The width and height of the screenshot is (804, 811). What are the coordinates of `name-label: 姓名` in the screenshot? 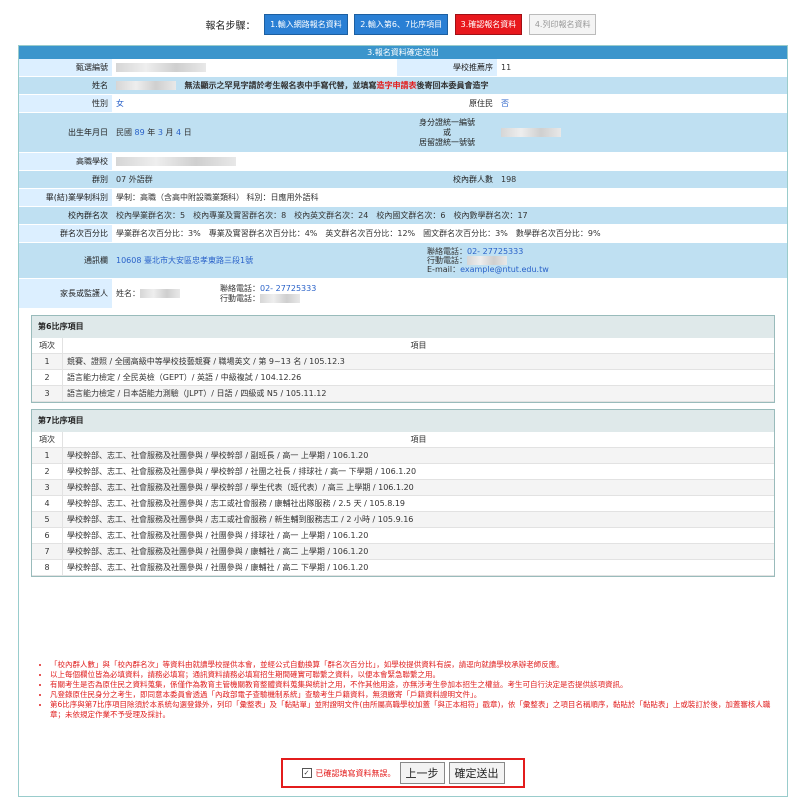 It's located at (65, 85).